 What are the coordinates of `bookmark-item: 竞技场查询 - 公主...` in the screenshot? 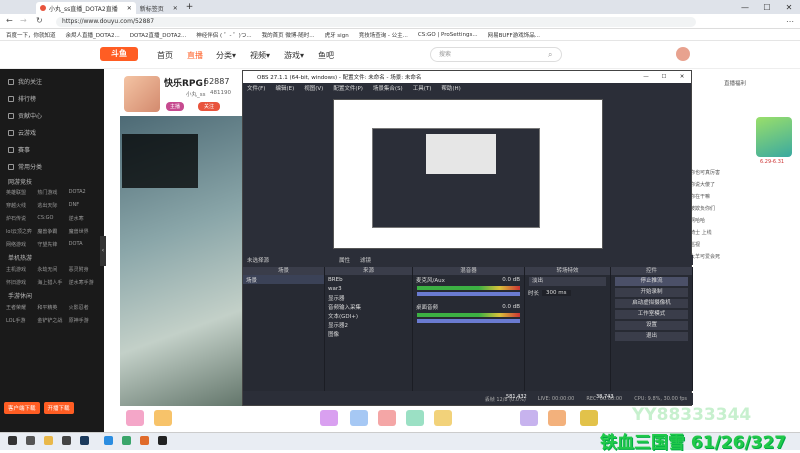 It's located at (383, 35).